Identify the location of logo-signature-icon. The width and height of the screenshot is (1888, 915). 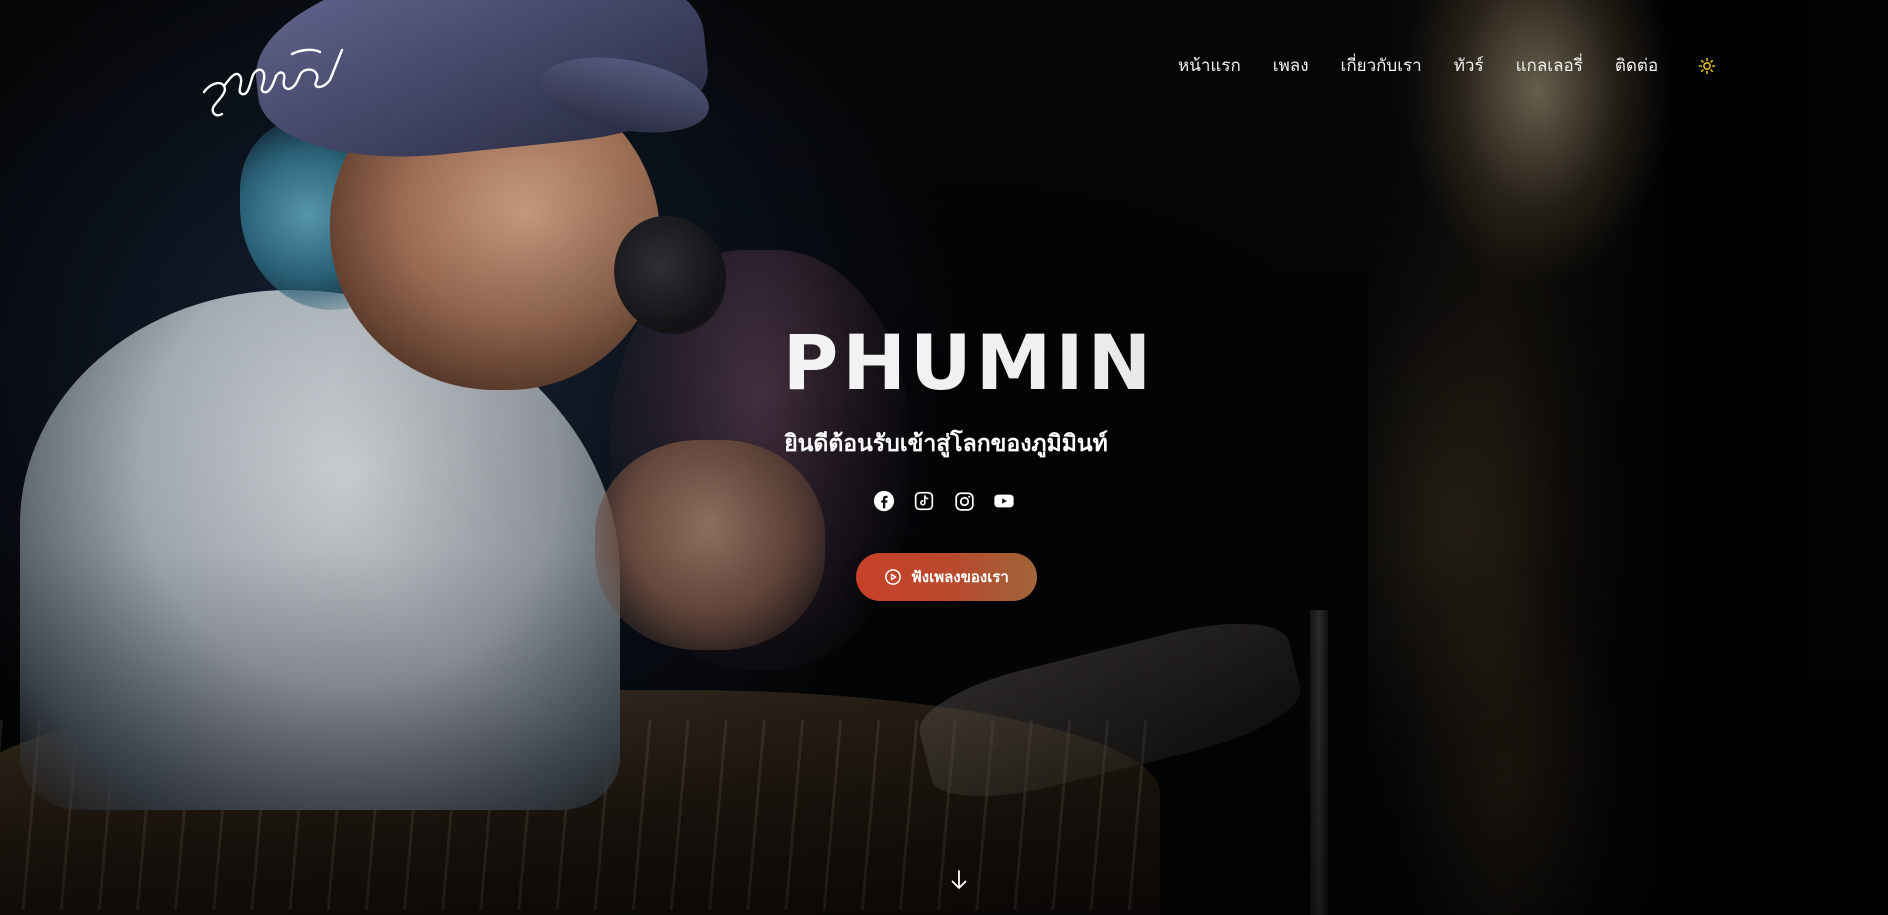
(273, 82).